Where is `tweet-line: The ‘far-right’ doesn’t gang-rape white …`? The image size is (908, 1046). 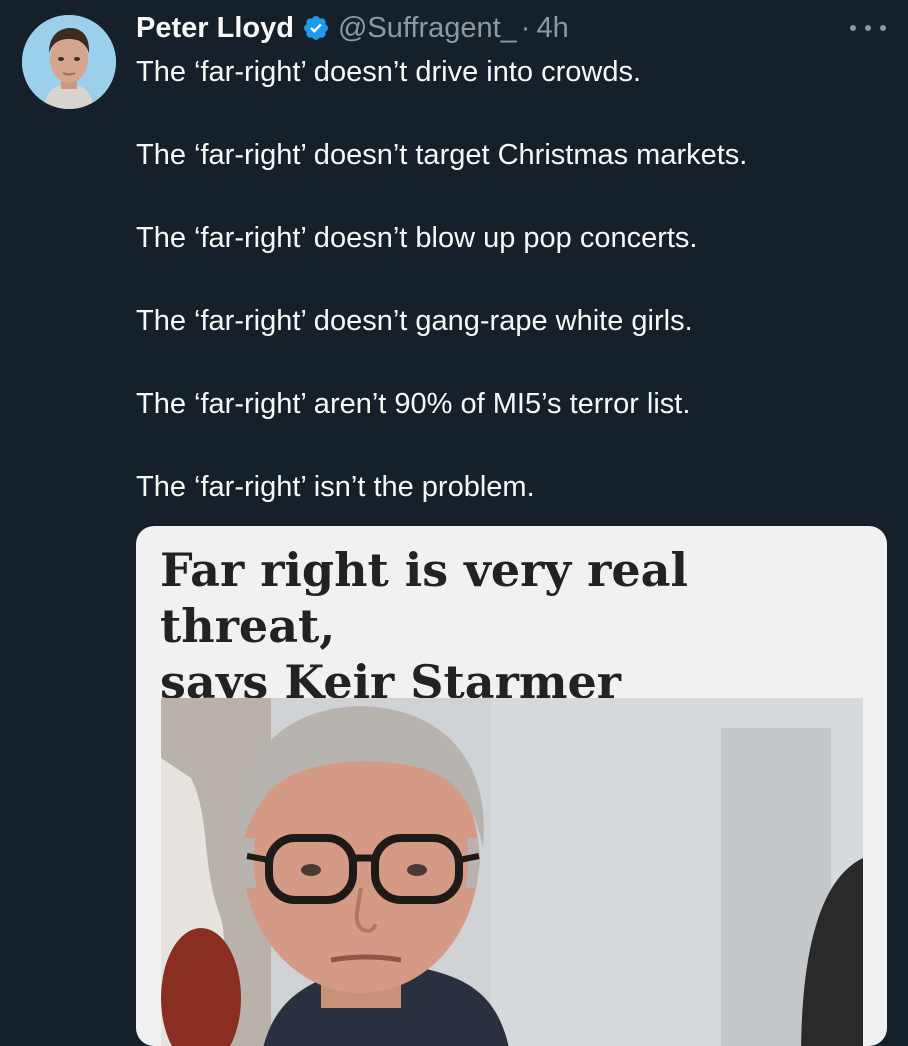
tweet-line: The ‘far-right’ doesn’t gang-rape white … is located at coordinates (414, 321).